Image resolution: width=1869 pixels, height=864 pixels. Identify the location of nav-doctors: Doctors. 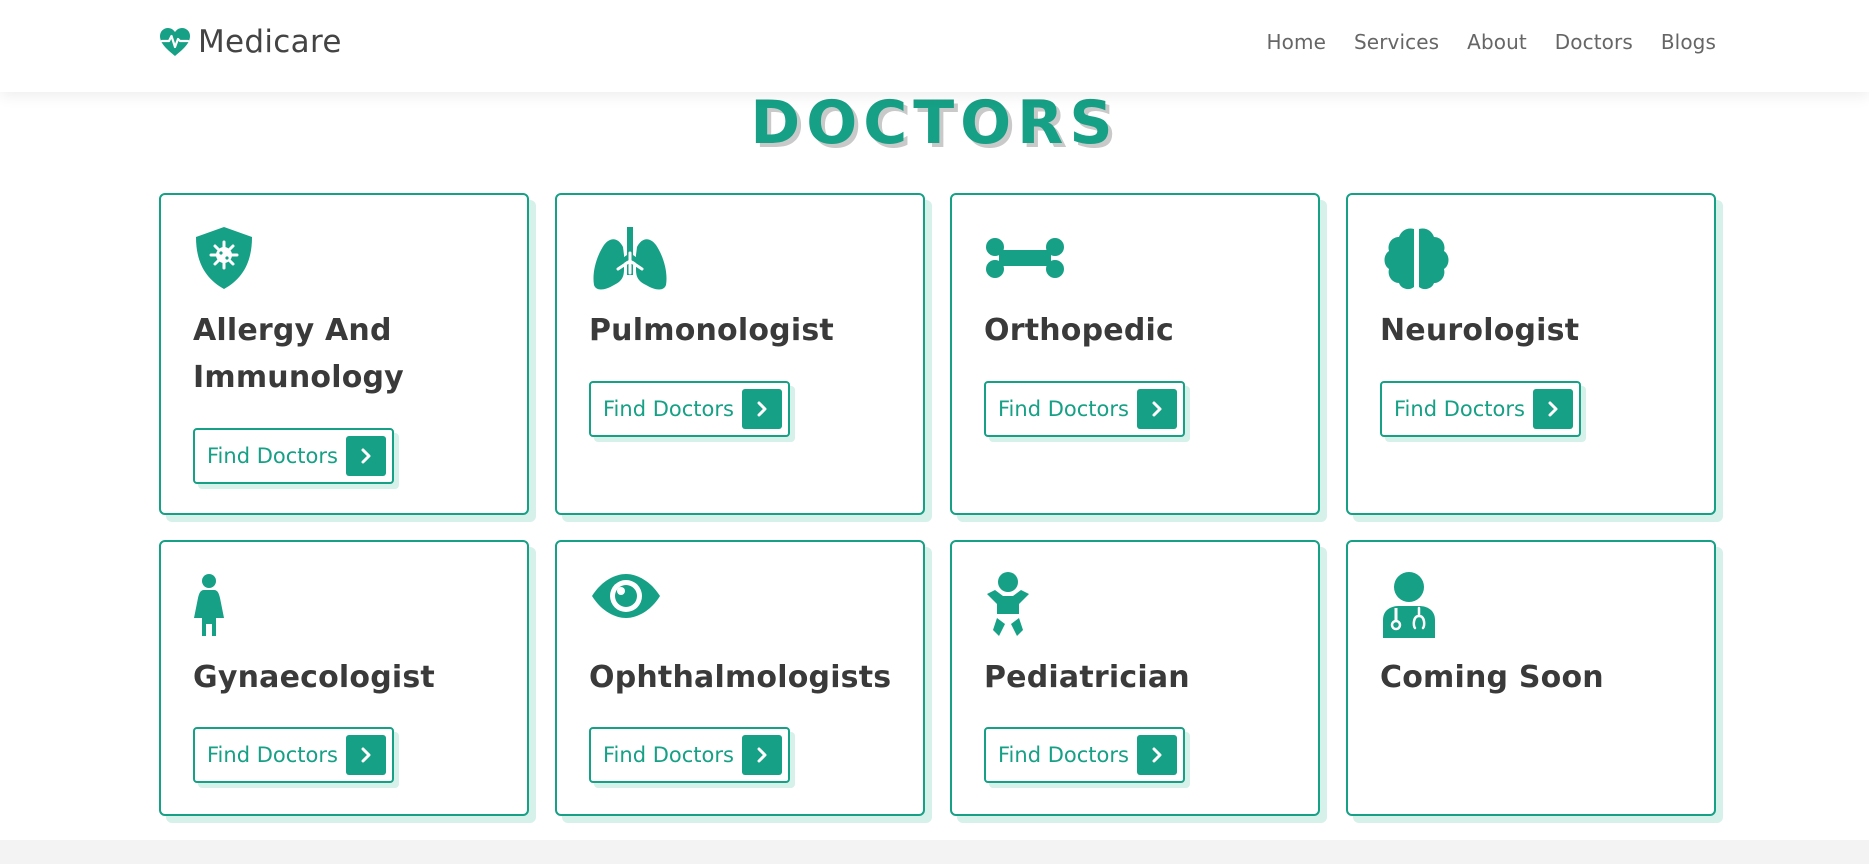
(1594, 42).